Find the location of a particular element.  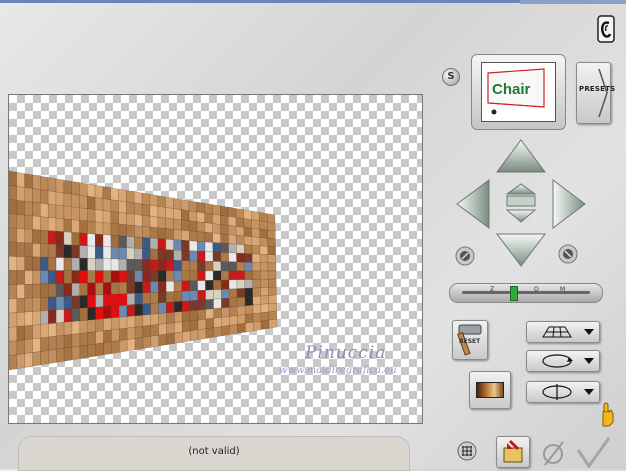

s-button: S is located at coordinates (451, 77).